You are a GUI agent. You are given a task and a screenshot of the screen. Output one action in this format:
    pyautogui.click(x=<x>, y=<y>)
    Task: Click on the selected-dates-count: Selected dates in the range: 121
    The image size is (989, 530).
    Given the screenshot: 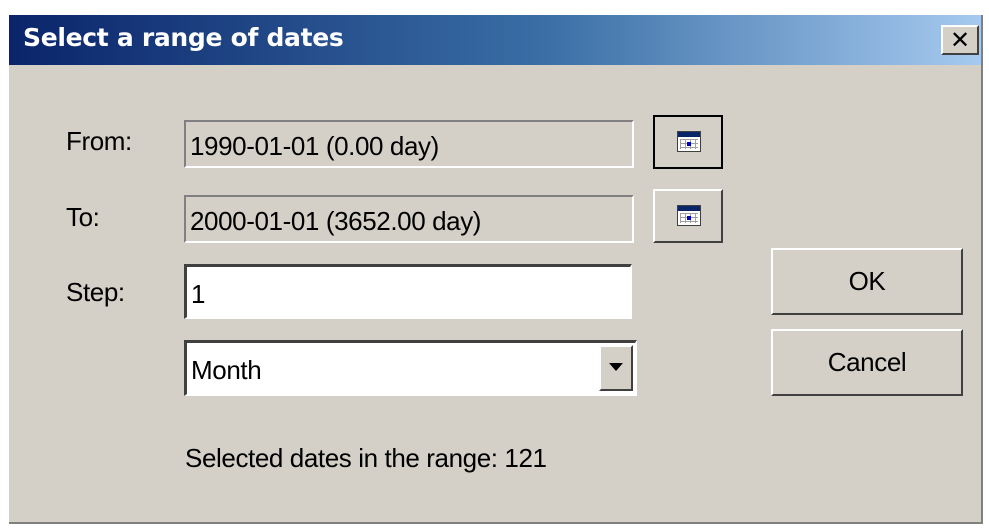 What is the action you would take?
    pyautogui.click(x=366, y=458)
    